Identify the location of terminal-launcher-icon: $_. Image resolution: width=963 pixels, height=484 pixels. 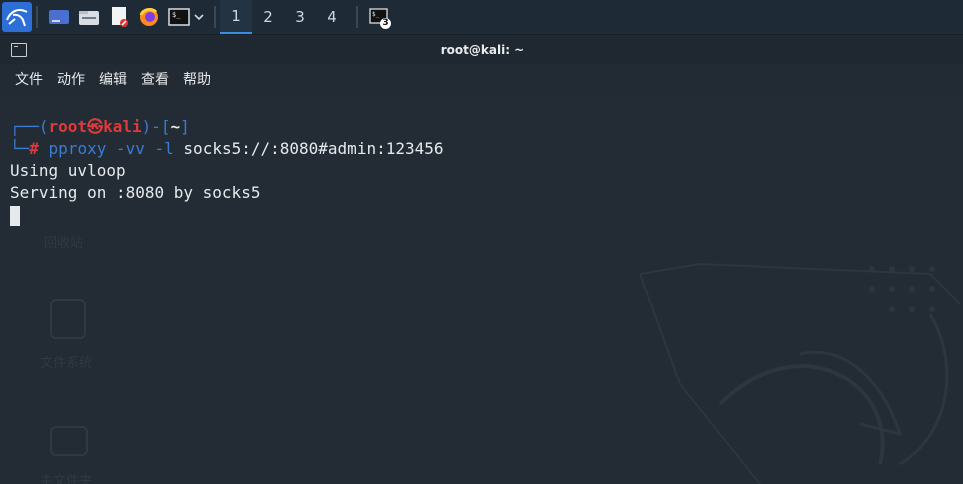
(179, 17).